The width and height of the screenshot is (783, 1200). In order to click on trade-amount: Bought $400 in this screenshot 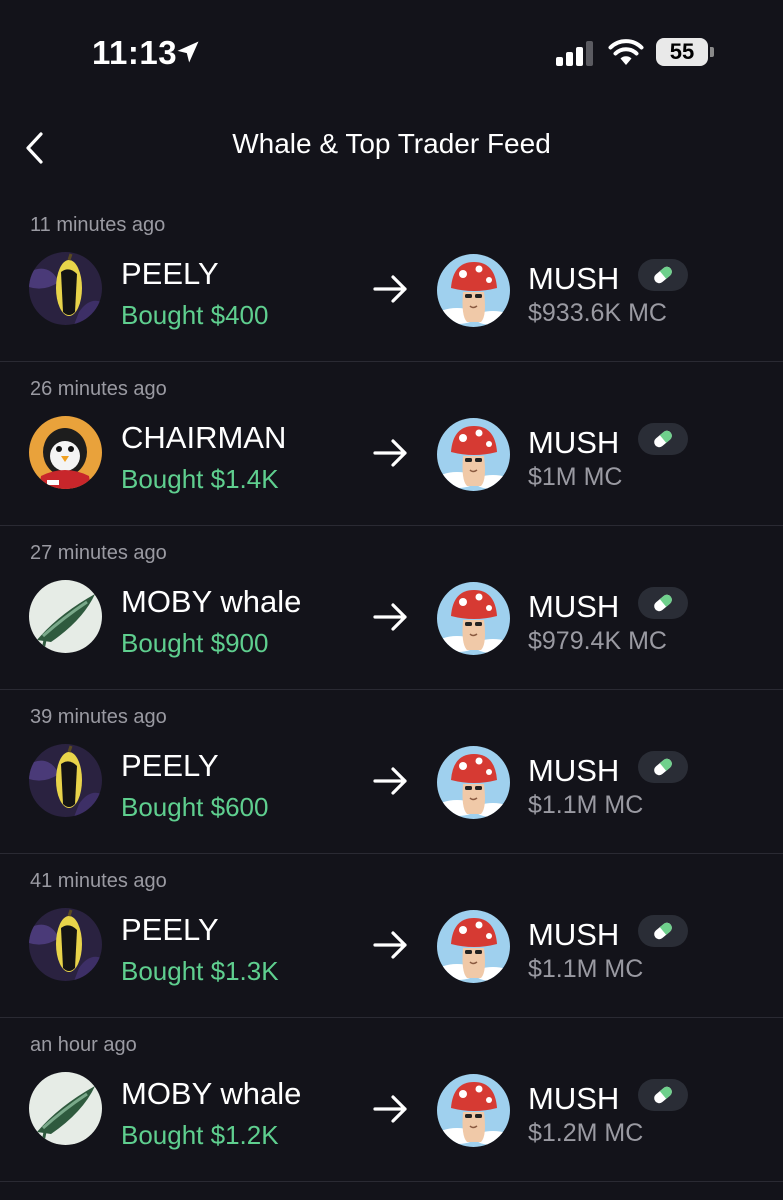, I will do `click(195, 315)`.